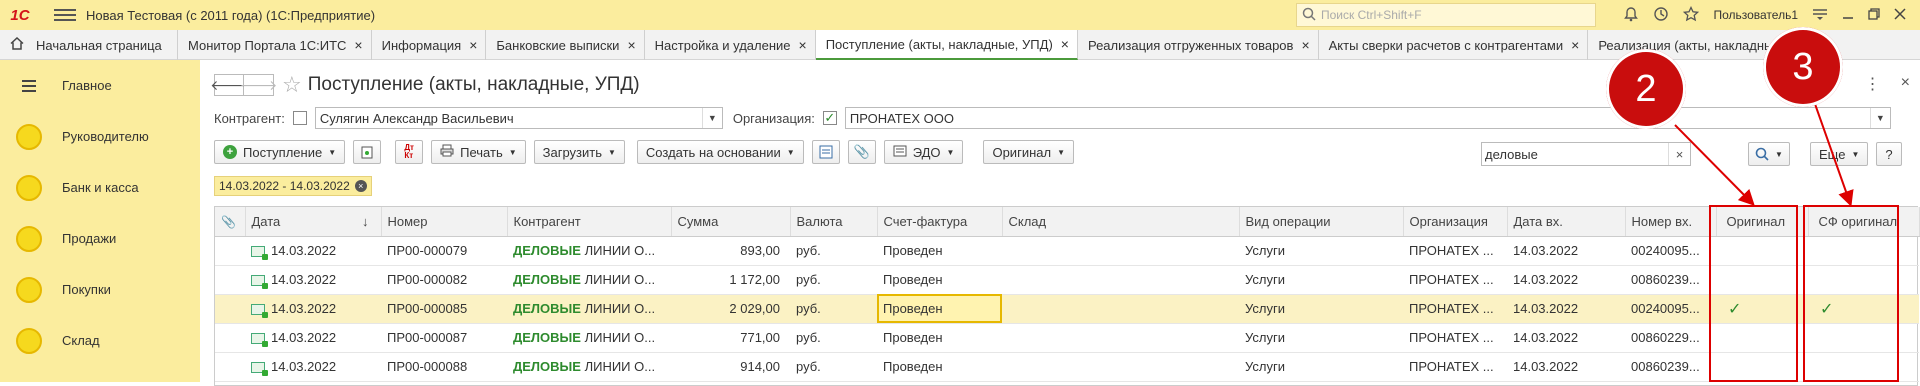 This screenshot has height=386, width=1920. I want to click on search-button: ▼, so click(1769, 154).